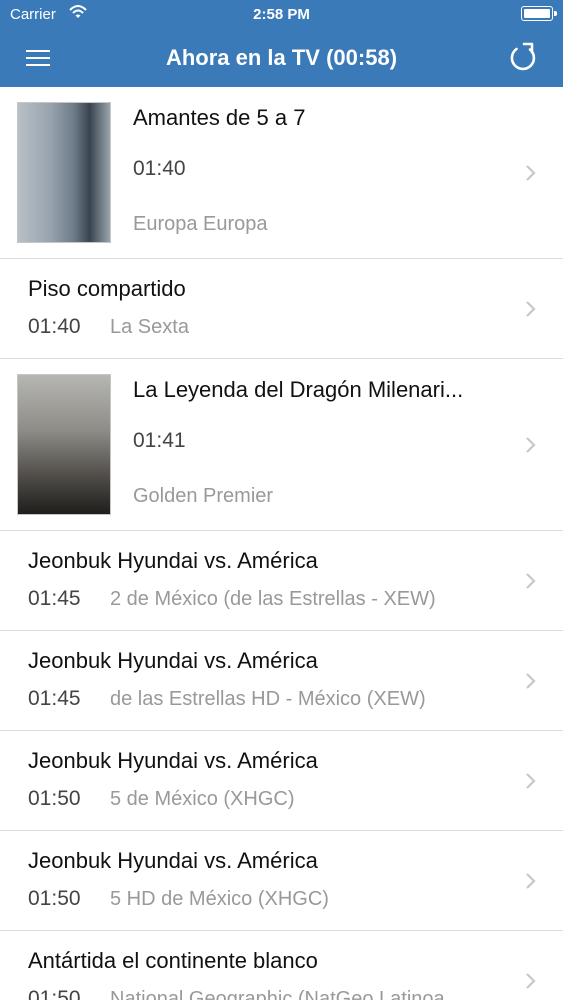 The height and width of the screenshot is (1000, 563). I want to click on status-time: 2:58 PM, so click(281, 14).